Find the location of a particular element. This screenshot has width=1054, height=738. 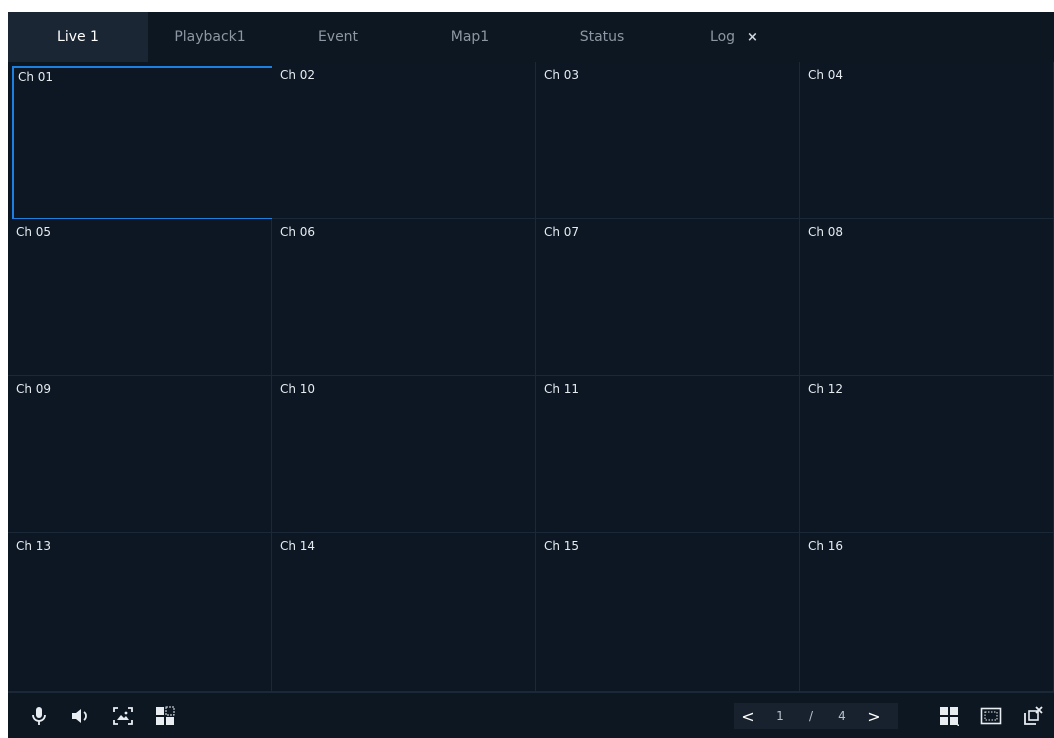

channel-tile: Ch 16 is located at coordinates (927, 612).